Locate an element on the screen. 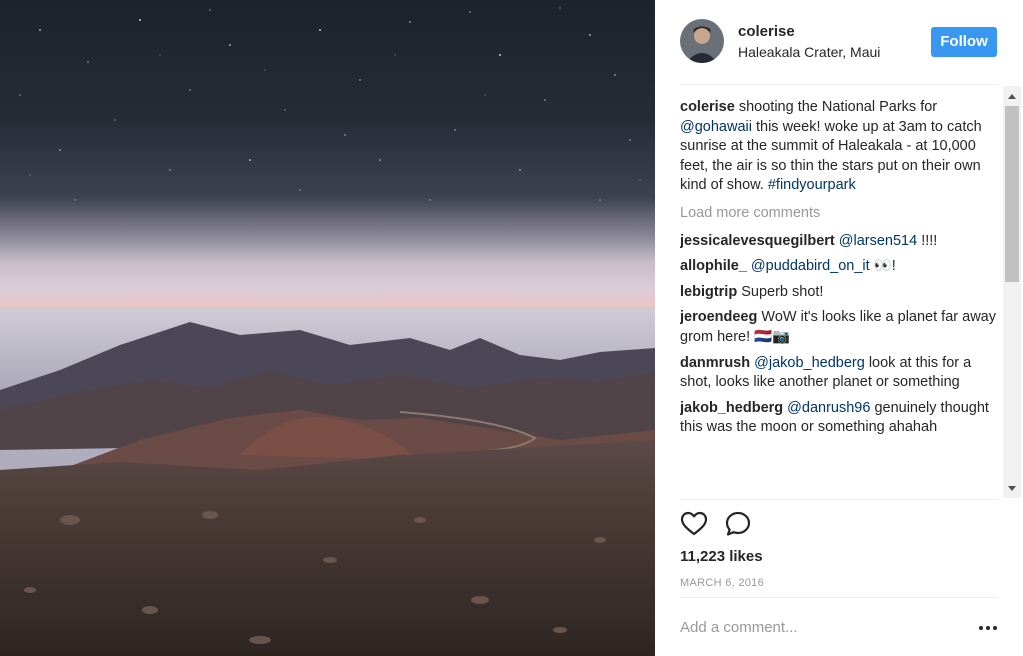 This screenshot has height=656, width=1023. comment-item: jessicalevesquegilbert @larsen514 !!!! is located at coordinates (840, 242).